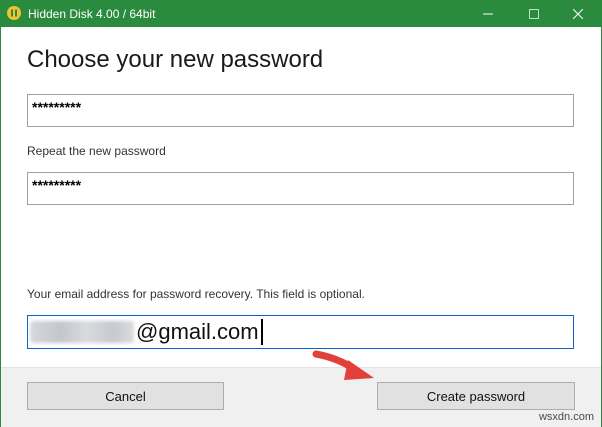 The height and width of the screenshot is (427, 602). I want to click on app-logo-icon, so click(14, 13).